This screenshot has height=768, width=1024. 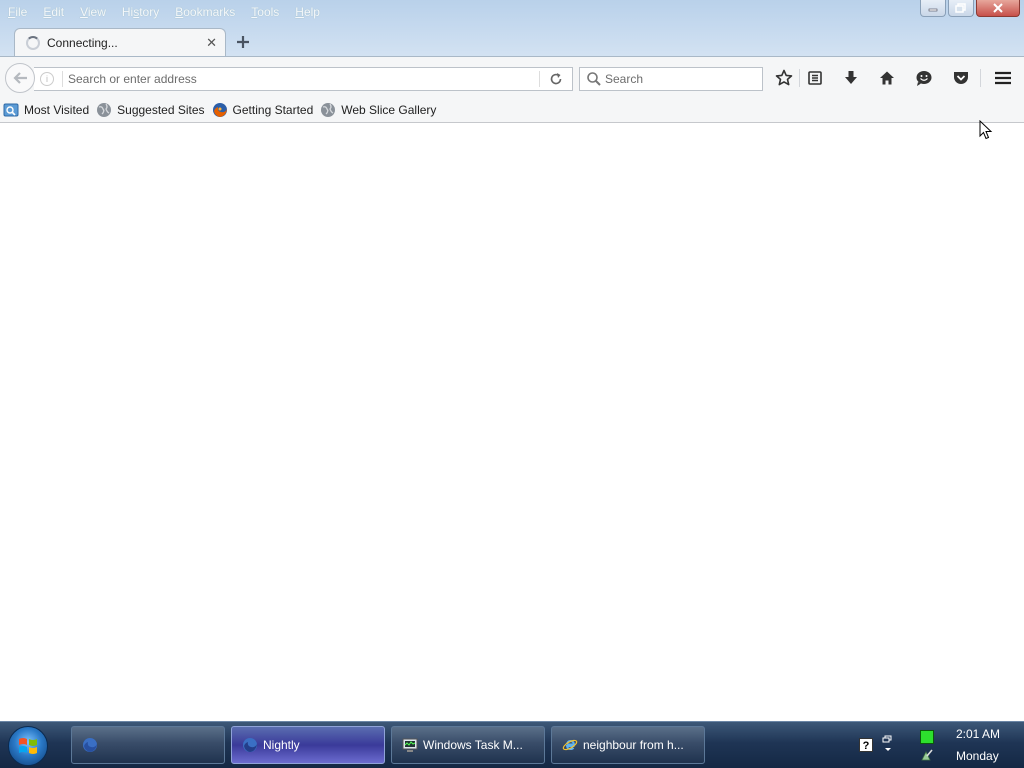 I want to click on bookmark-most-visited: Most Visited, so click(x=46, y=110).